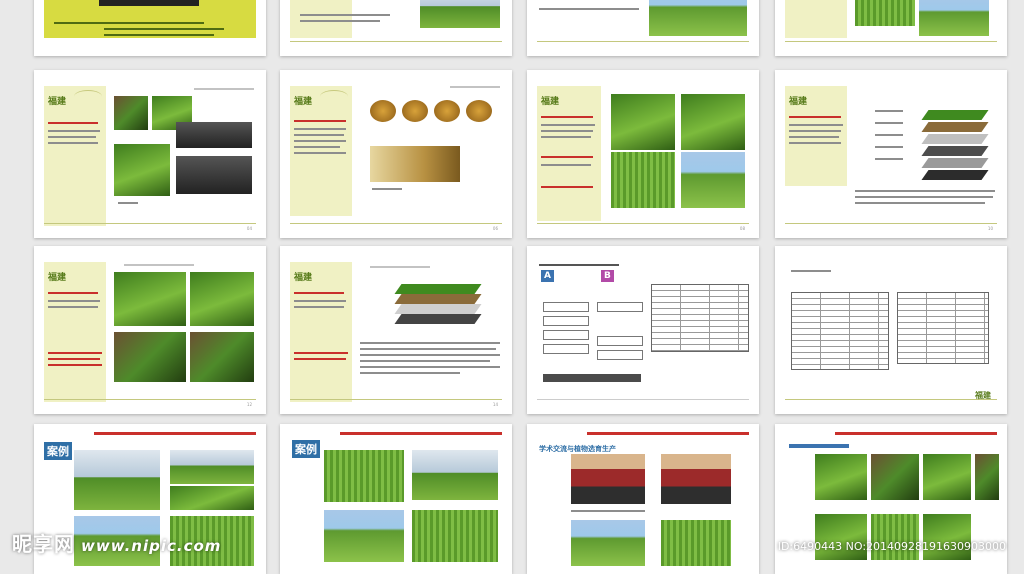  What do you see at coordinates (713, 180) in the screenshot?
I see `photo-grass-field` at bounding box center [713, 180].